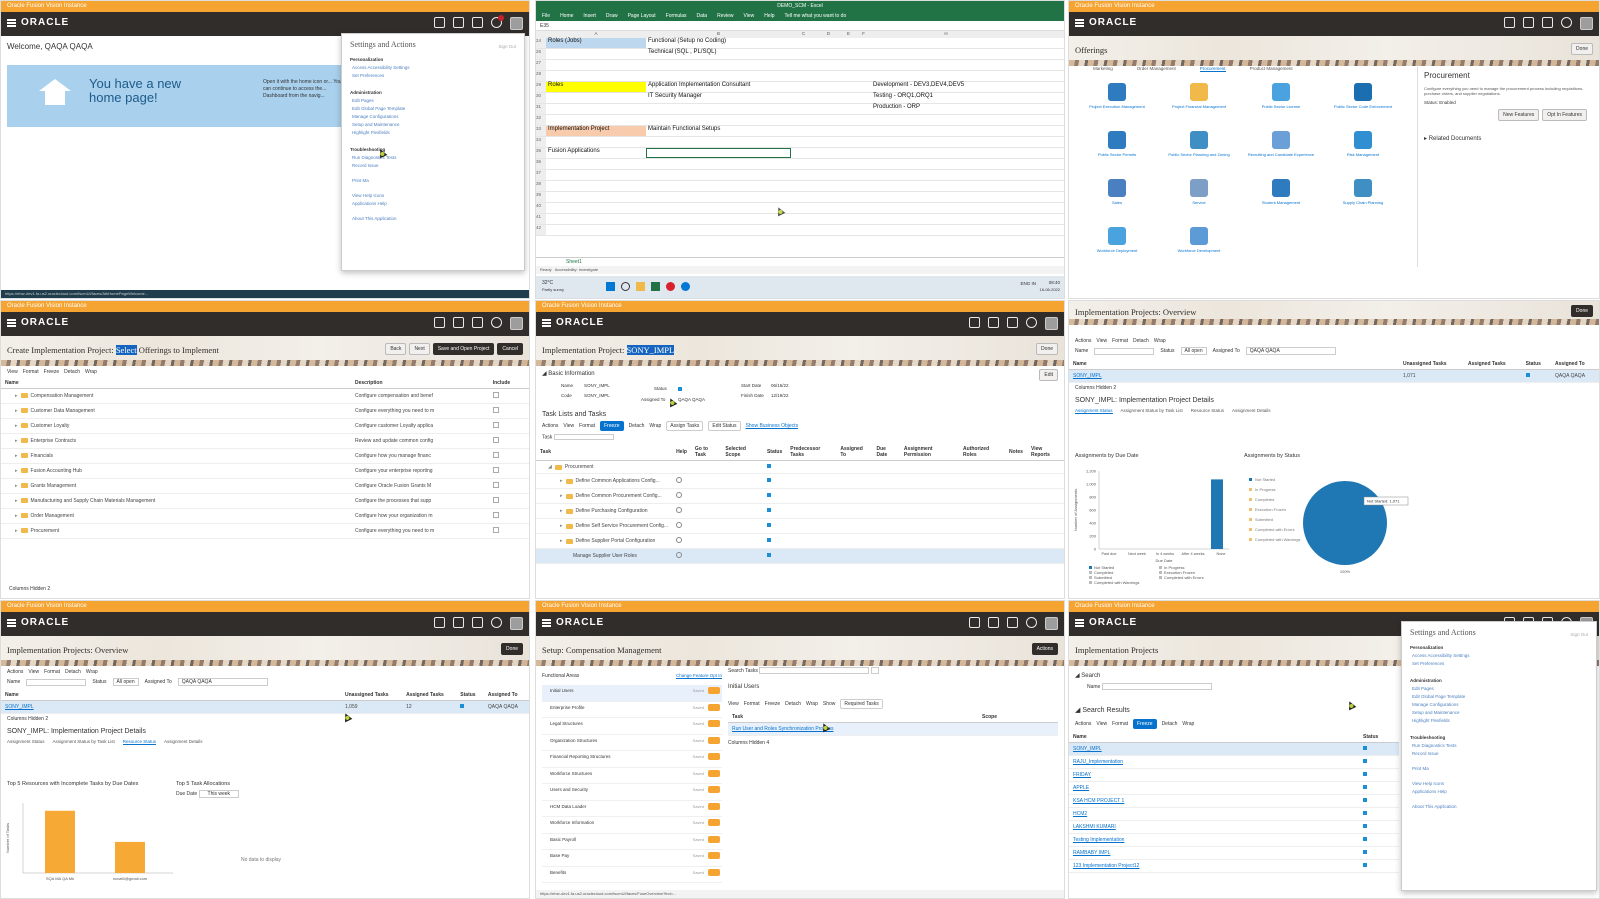 The width and height of the screenshot is (1600, 899). I want to click on menu-edit-global-template: Edit Global Page Template, so click(434, 108).